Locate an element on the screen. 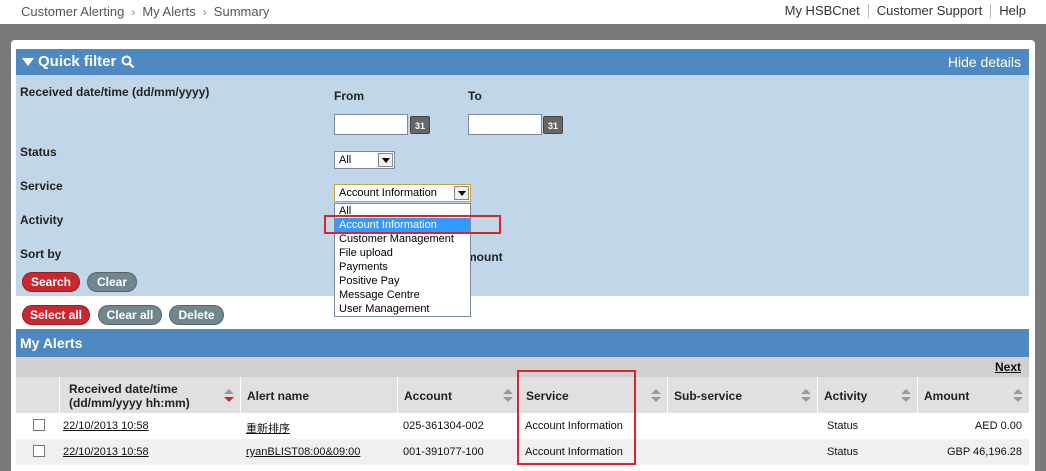 The width and height of the screenshot is (1046, 471). from-date-input is located at coordinates (371, 124).